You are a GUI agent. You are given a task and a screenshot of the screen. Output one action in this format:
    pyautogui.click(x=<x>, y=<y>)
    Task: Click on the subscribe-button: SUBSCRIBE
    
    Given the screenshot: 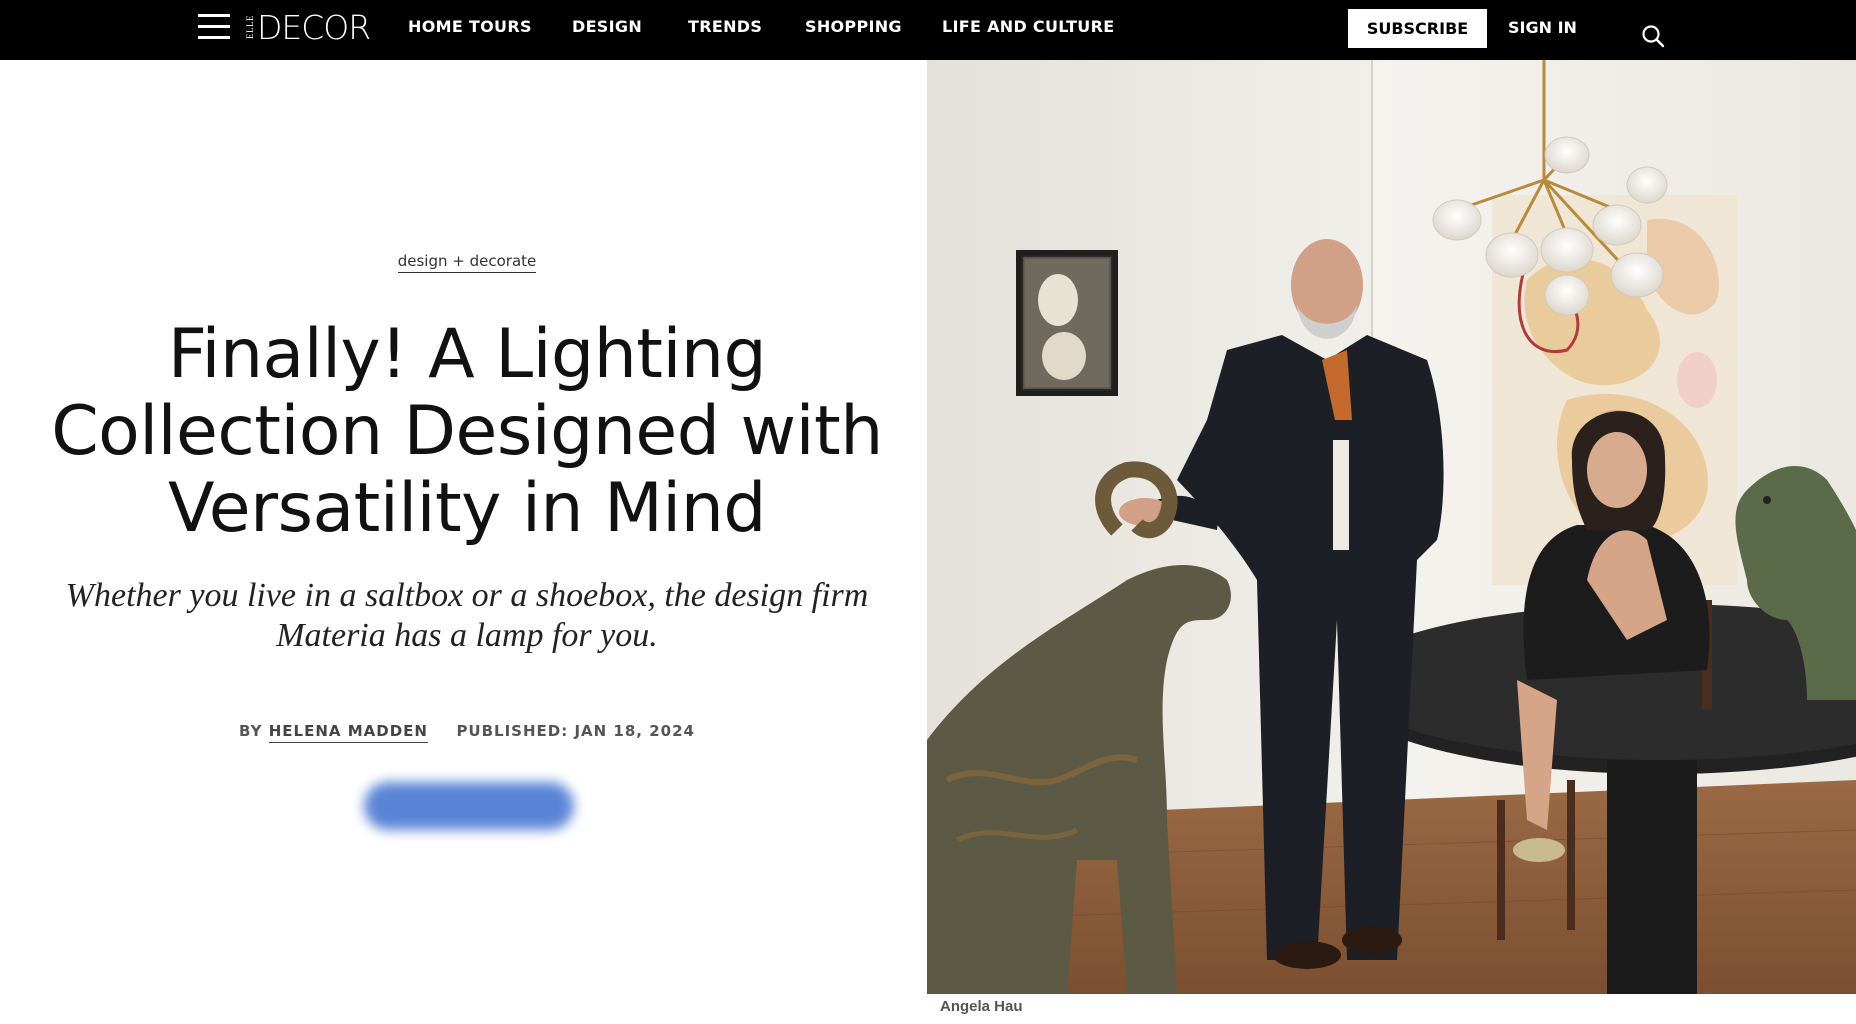 What is the action you would take?
    pyautogui.click(x=1417, y=28)
    